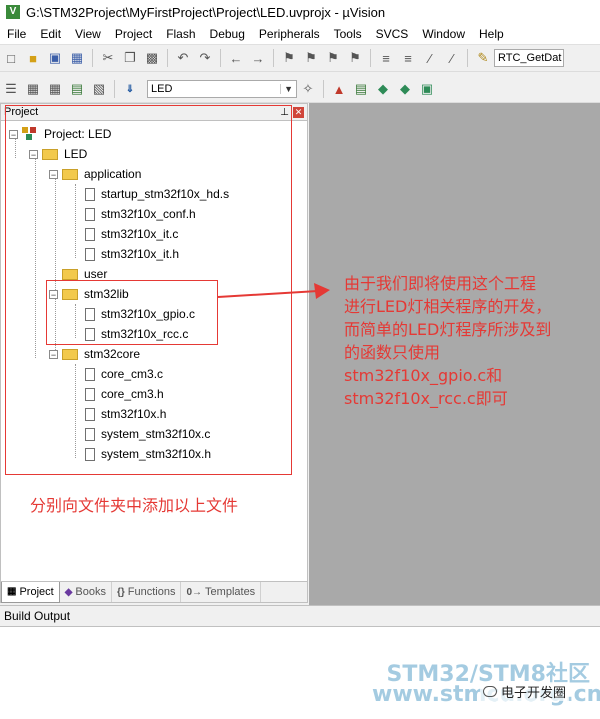 This screenshot has width=600, height=719. I want to click on wechat-watermark: 电子开发圈, so click(525, 691).